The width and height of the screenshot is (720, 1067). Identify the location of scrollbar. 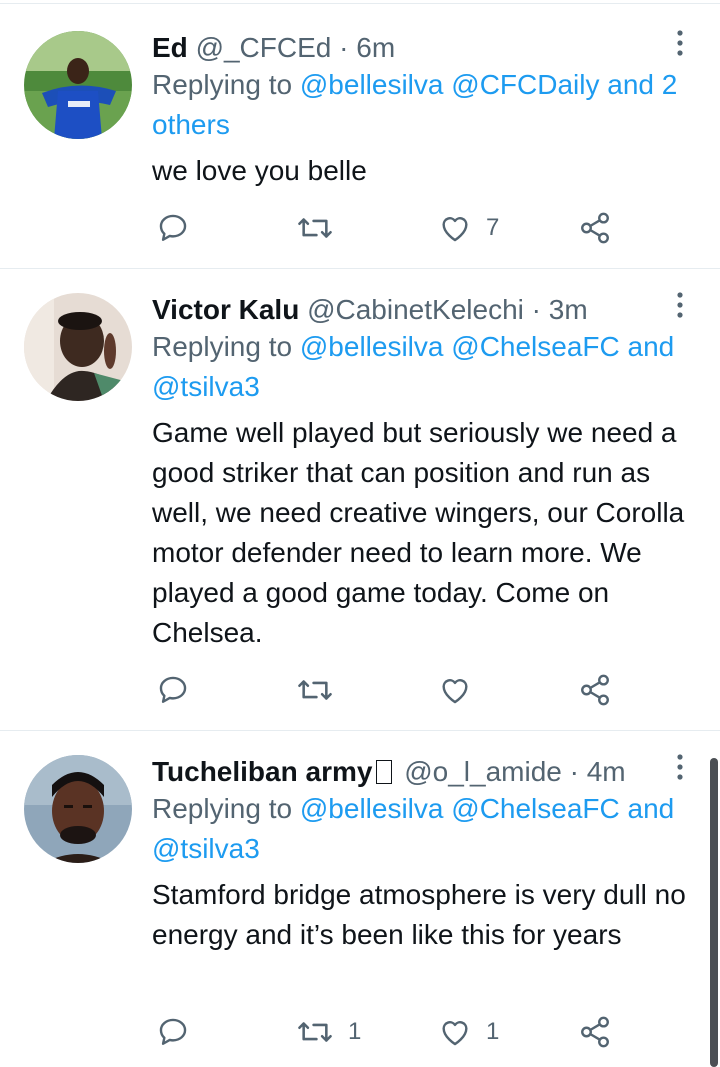
(714, 912).